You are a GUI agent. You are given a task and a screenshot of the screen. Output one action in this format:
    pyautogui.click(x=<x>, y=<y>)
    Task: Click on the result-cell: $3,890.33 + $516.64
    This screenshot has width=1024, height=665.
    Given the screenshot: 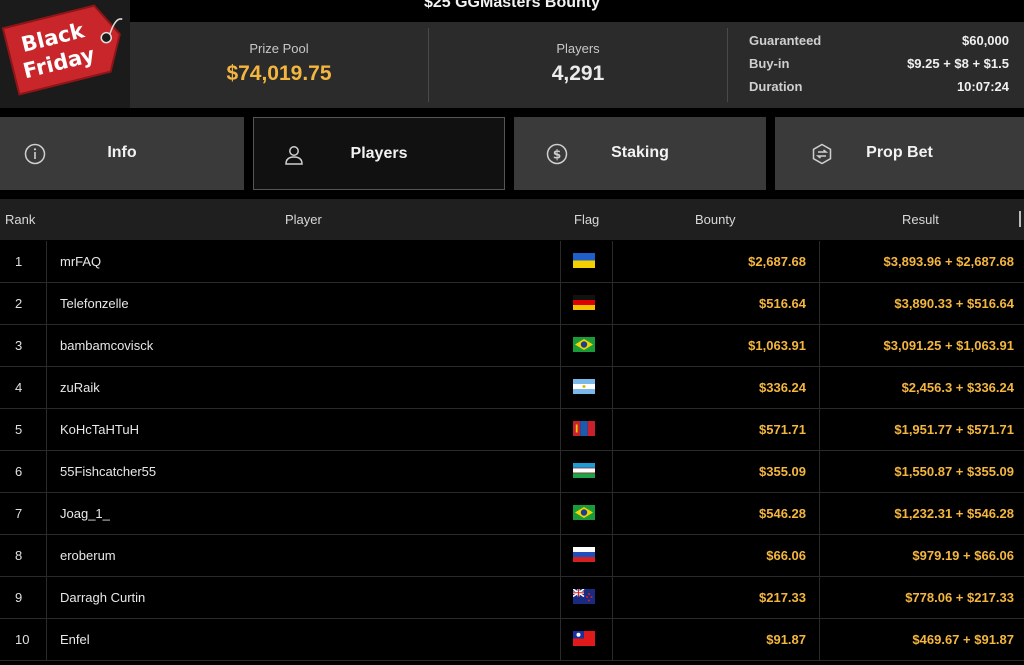 What is the action you would take?
    pyautogui.click(x=954, y=303)
    